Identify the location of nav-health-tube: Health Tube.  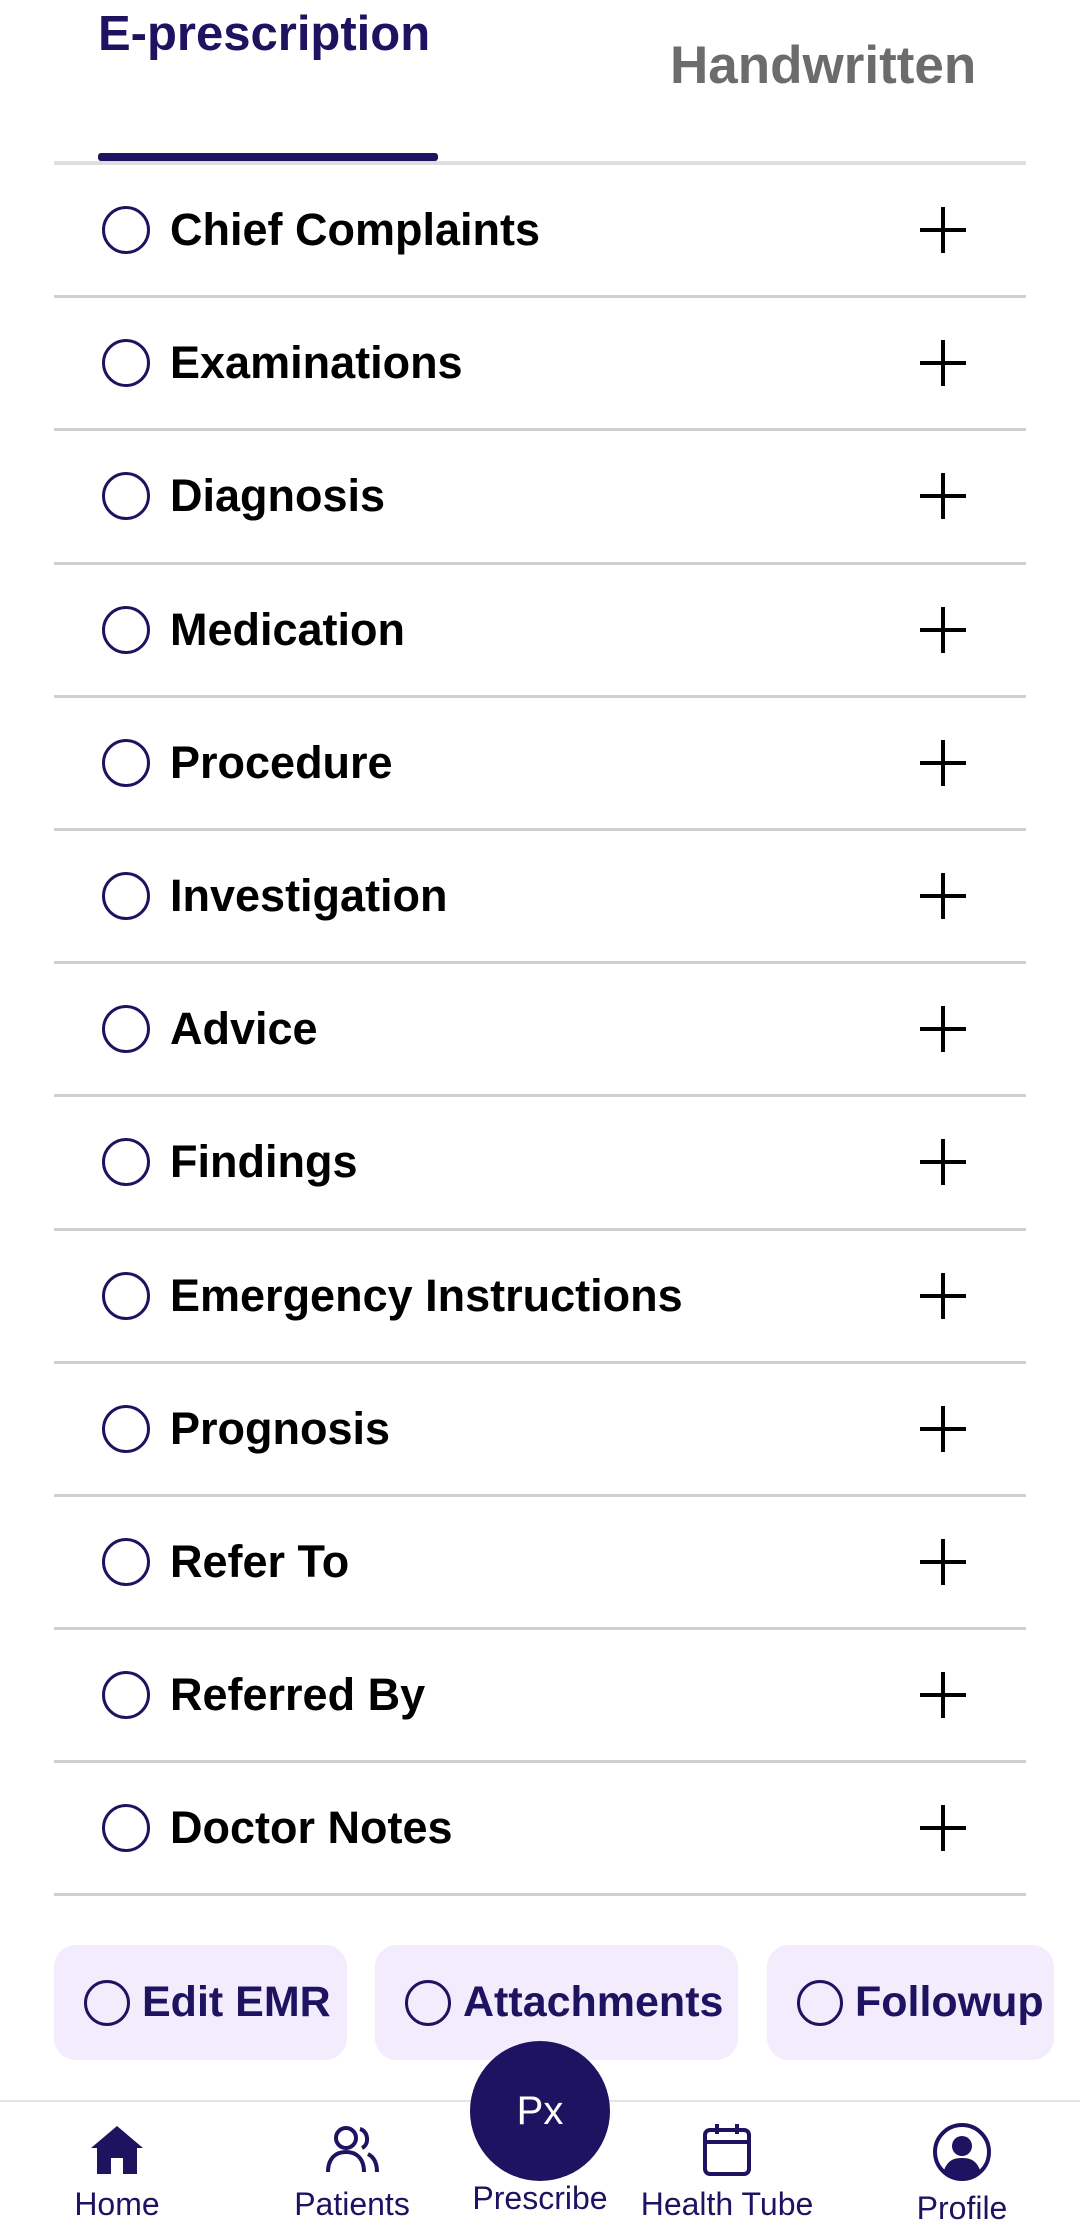
(727, 2172).